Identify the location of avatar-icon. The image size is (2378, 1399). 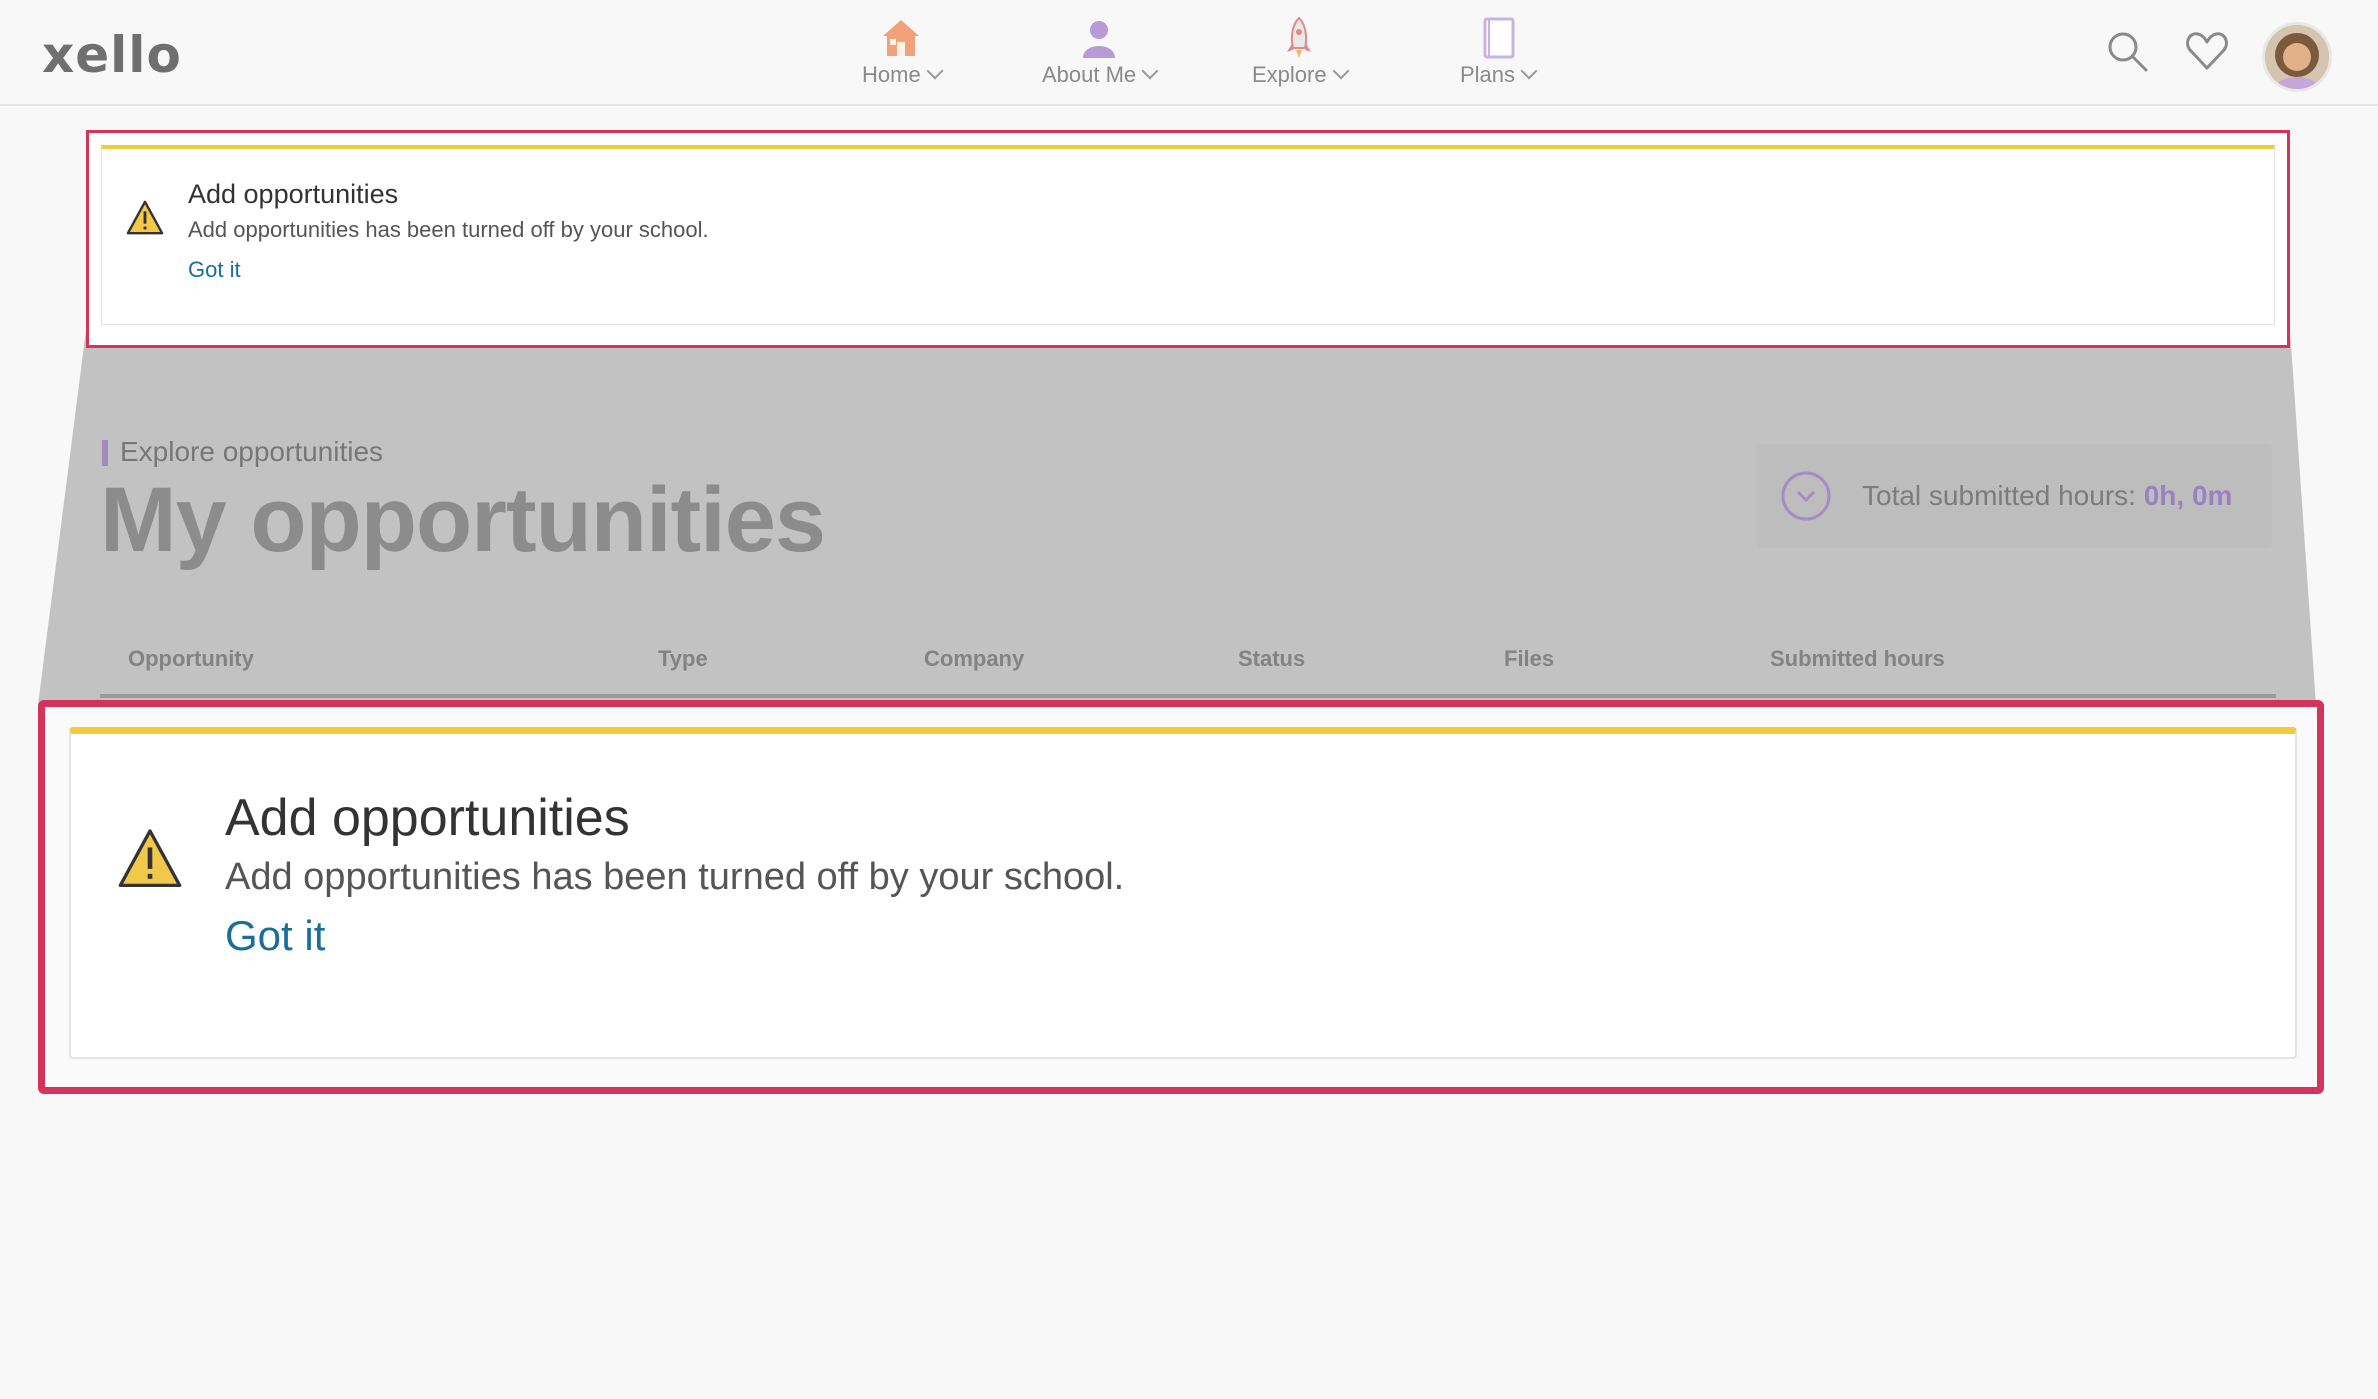
(2297, 57).